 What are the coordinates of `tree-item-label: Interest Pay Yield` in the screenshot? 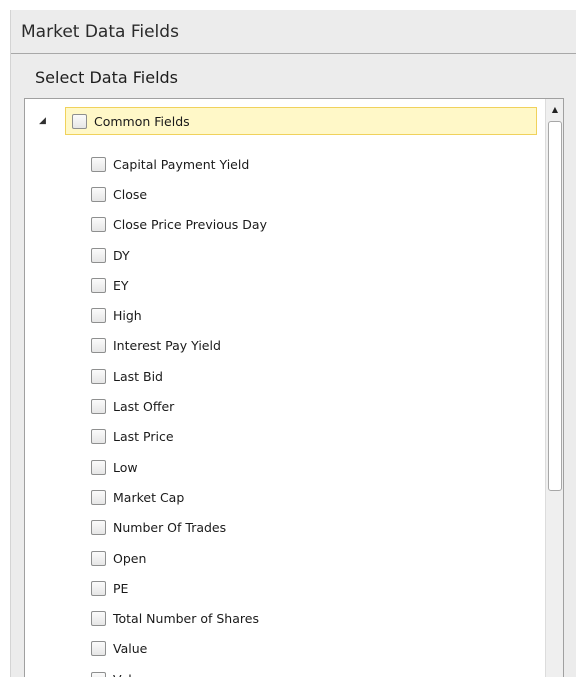 It's located at (167, 346).